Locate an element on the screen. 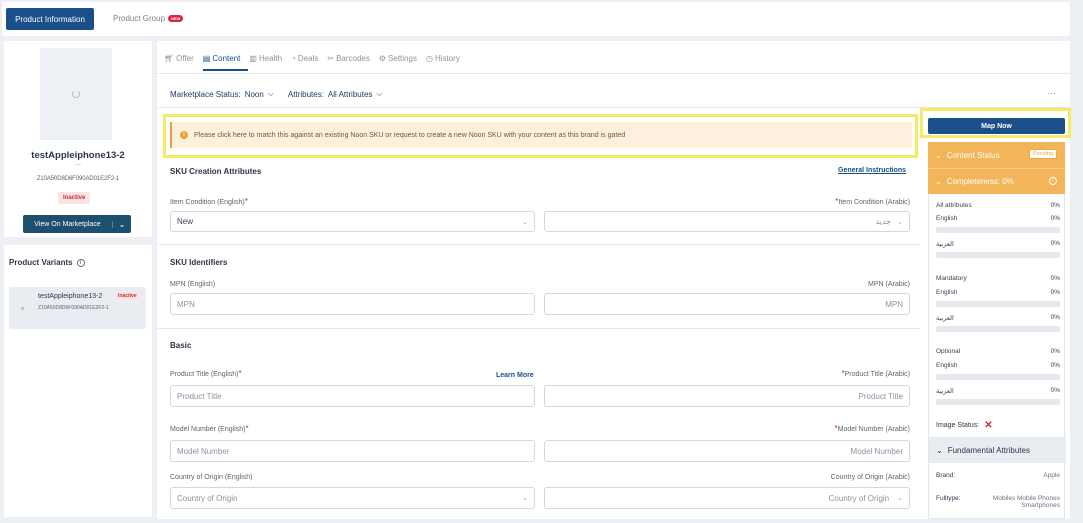 Image resolution: width=1083 pixels, height=523 pixels. loading-spinner-icon is located at coordinates (76, 94).